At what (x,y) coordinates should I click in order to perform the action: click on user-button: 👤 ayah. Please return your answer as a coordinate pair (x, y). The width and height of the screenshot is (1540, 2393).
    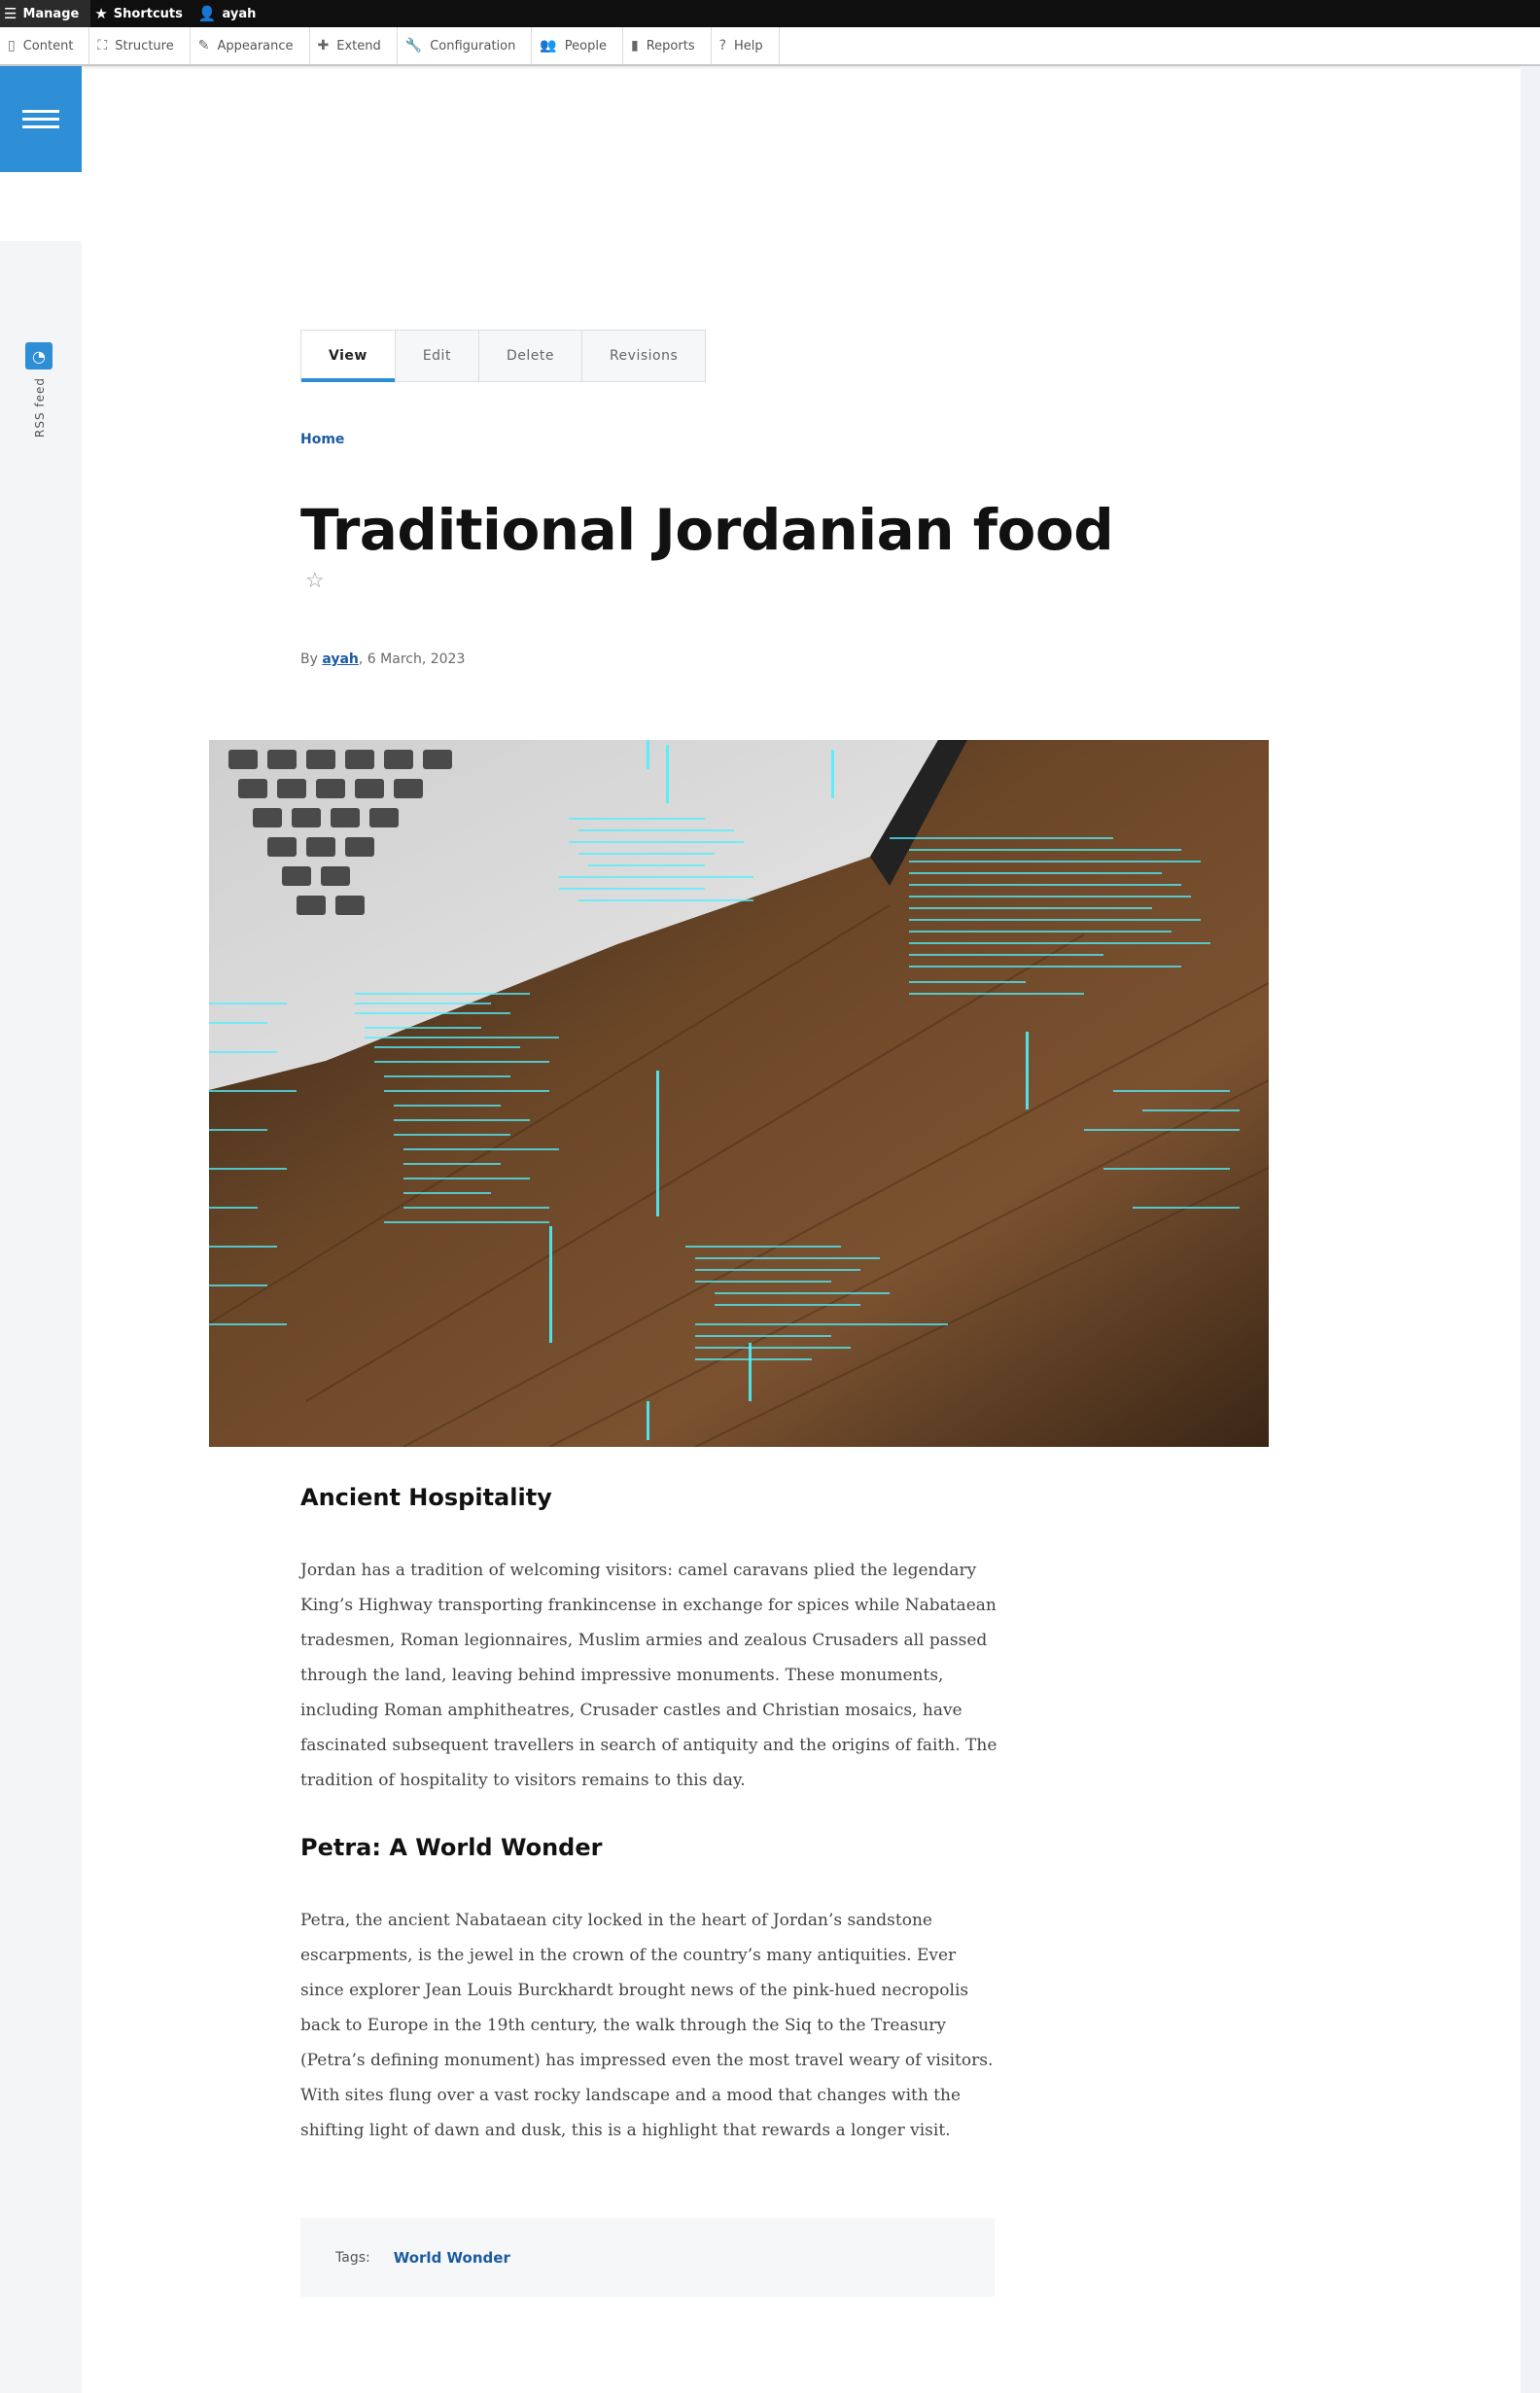
    Looking at the image, I should click on (231, 13).